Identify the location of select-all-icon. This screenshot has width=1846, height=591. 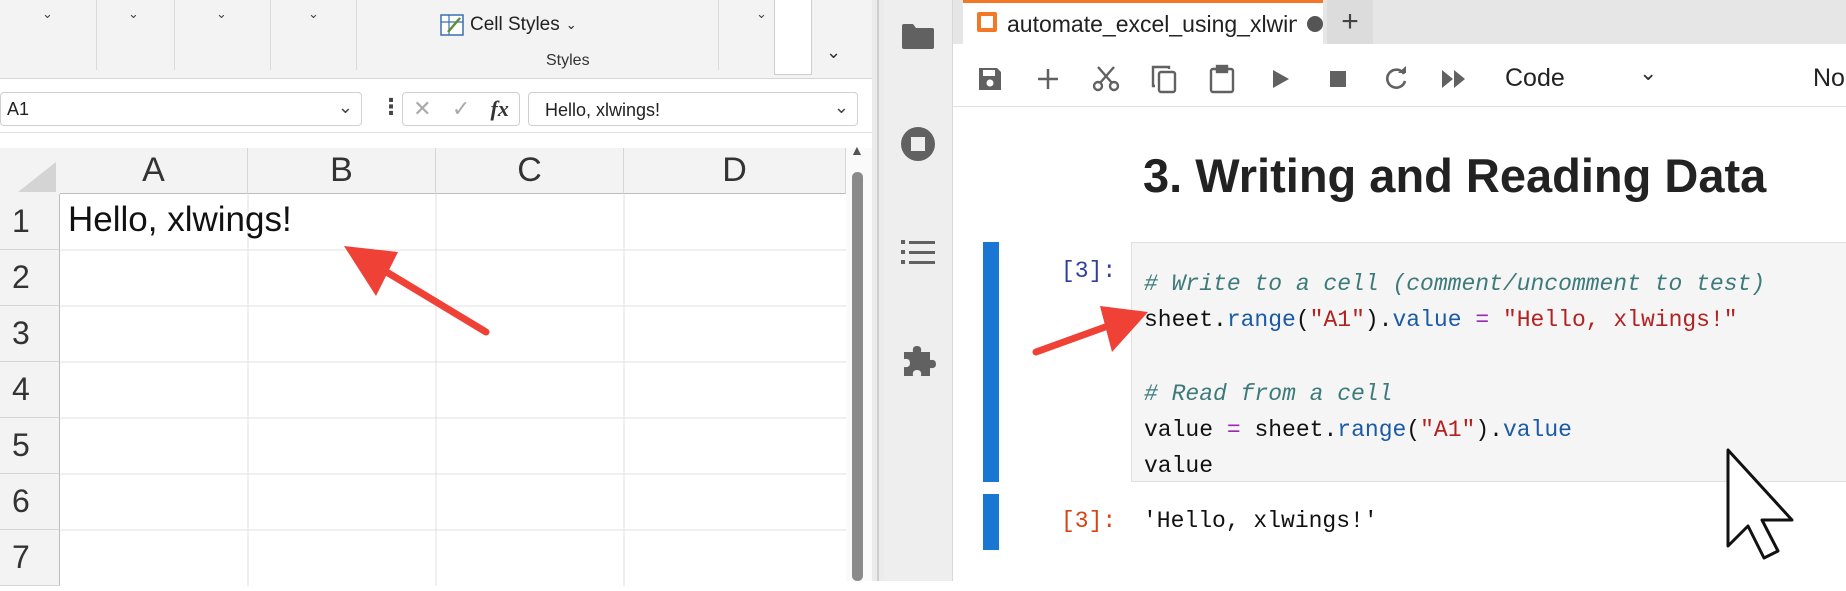
(37, 177).